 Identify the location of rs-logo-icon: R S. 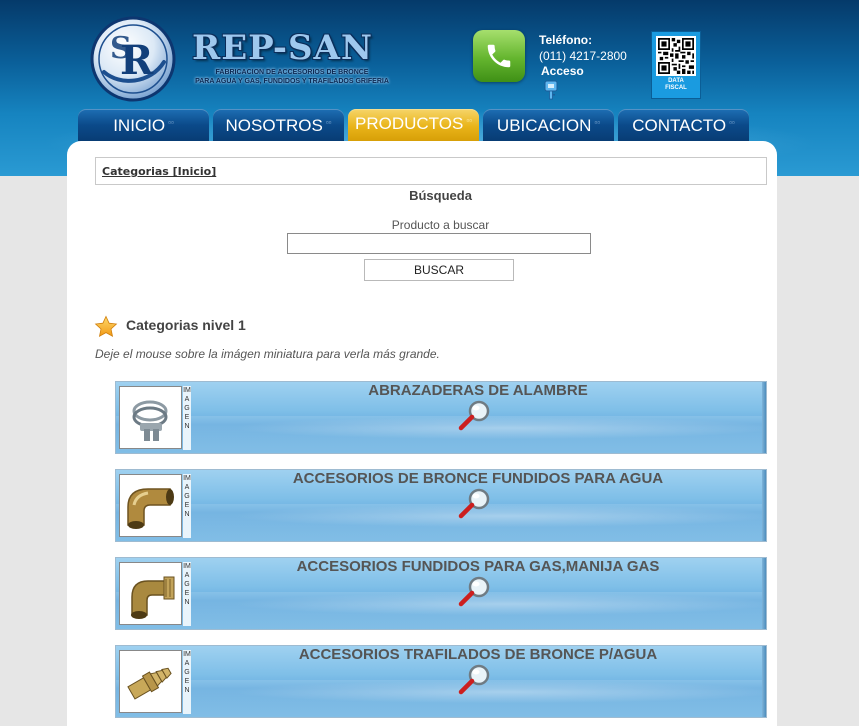
(133, 59).